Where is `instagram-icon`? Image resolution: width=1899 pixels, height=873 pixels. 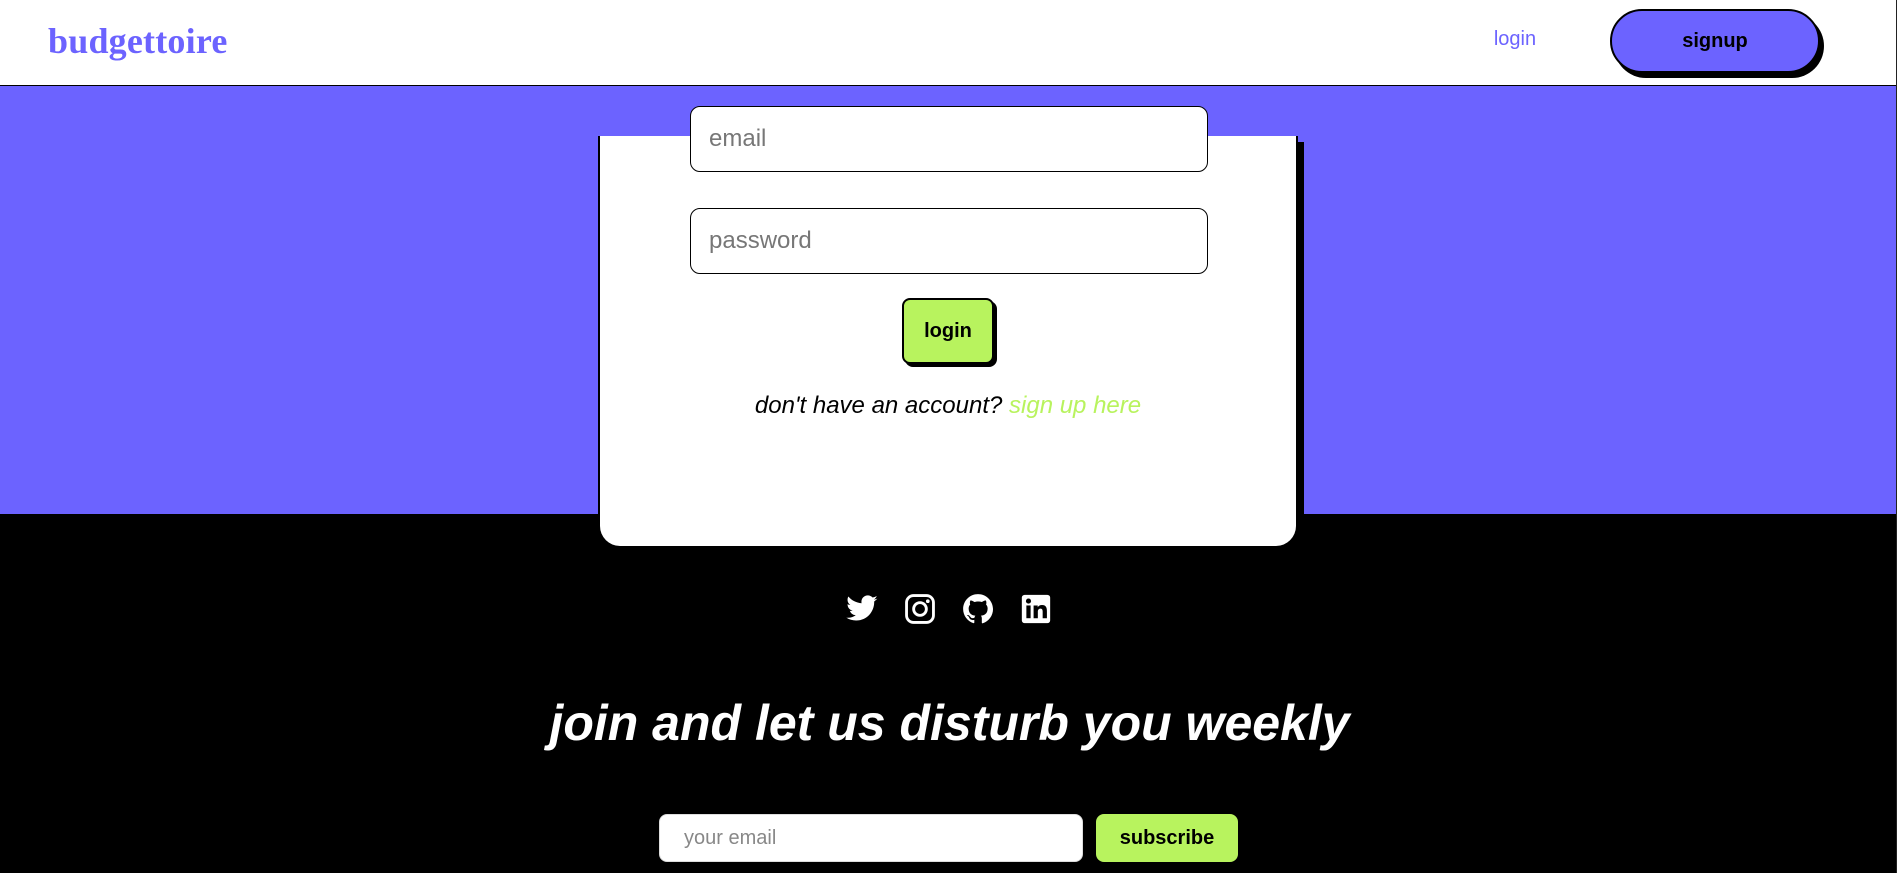 instagram-icon is located at coordinates (920, 609).